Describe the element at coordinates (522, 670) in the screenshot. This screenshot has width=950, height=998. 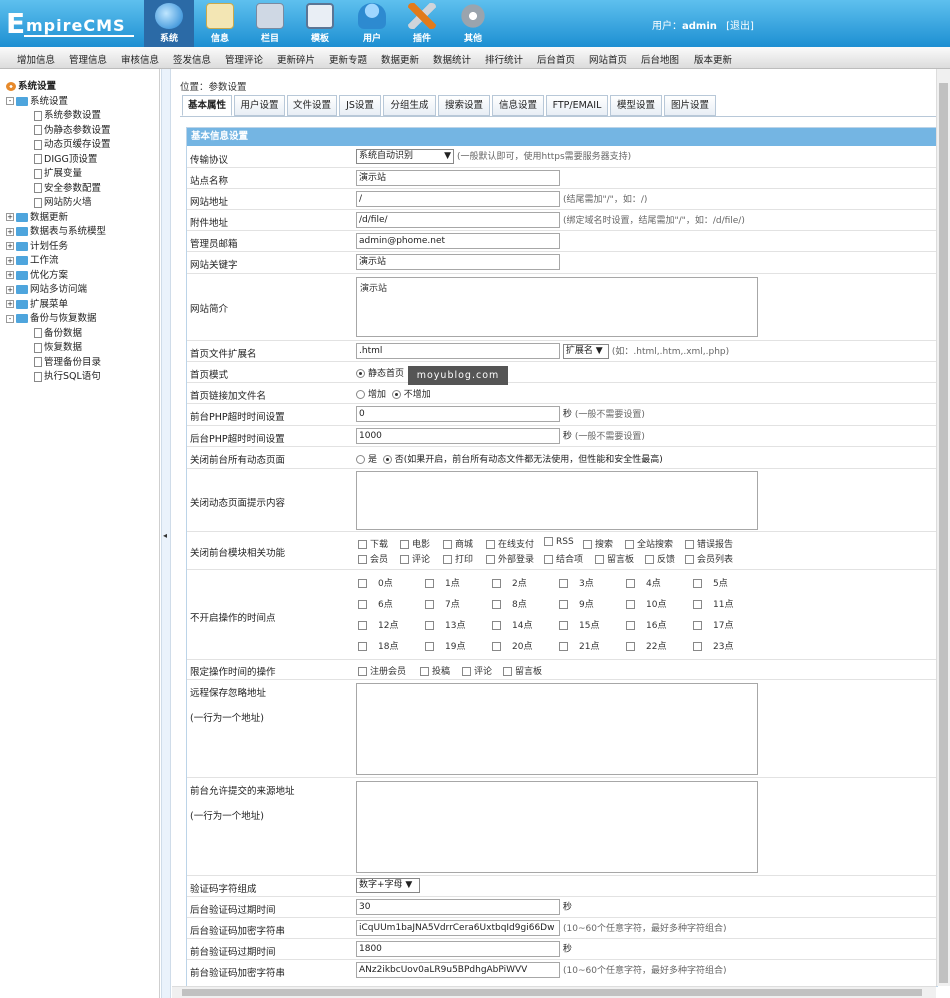
I see `limitop-guestbook: 留言板` at that location.